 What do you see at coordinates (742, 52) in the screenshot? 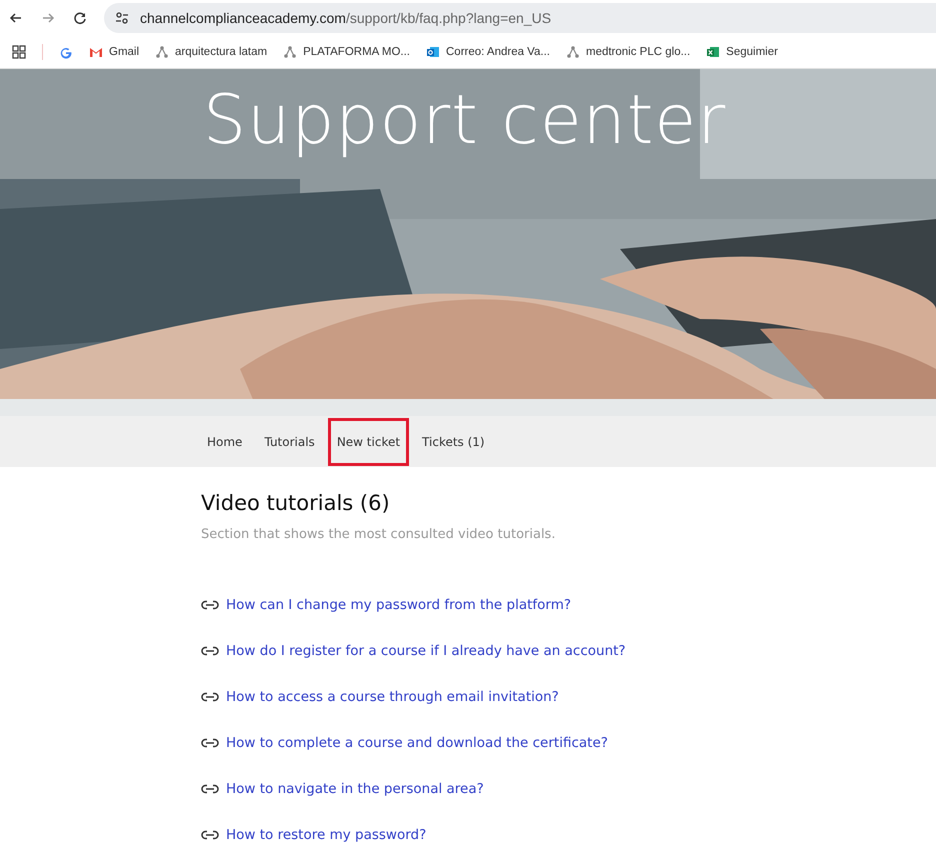
I see `bookmark: Seguimier` at bounding box center [742, 52].